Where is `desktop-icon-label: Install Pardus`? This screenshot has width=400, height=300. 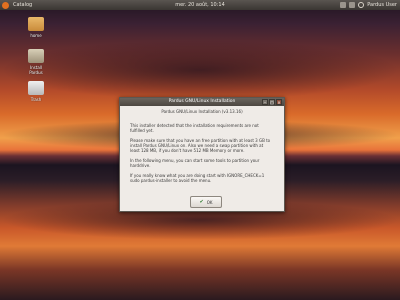
desktop-icon-label: Install Pardus is located at coordinates (36, 70).